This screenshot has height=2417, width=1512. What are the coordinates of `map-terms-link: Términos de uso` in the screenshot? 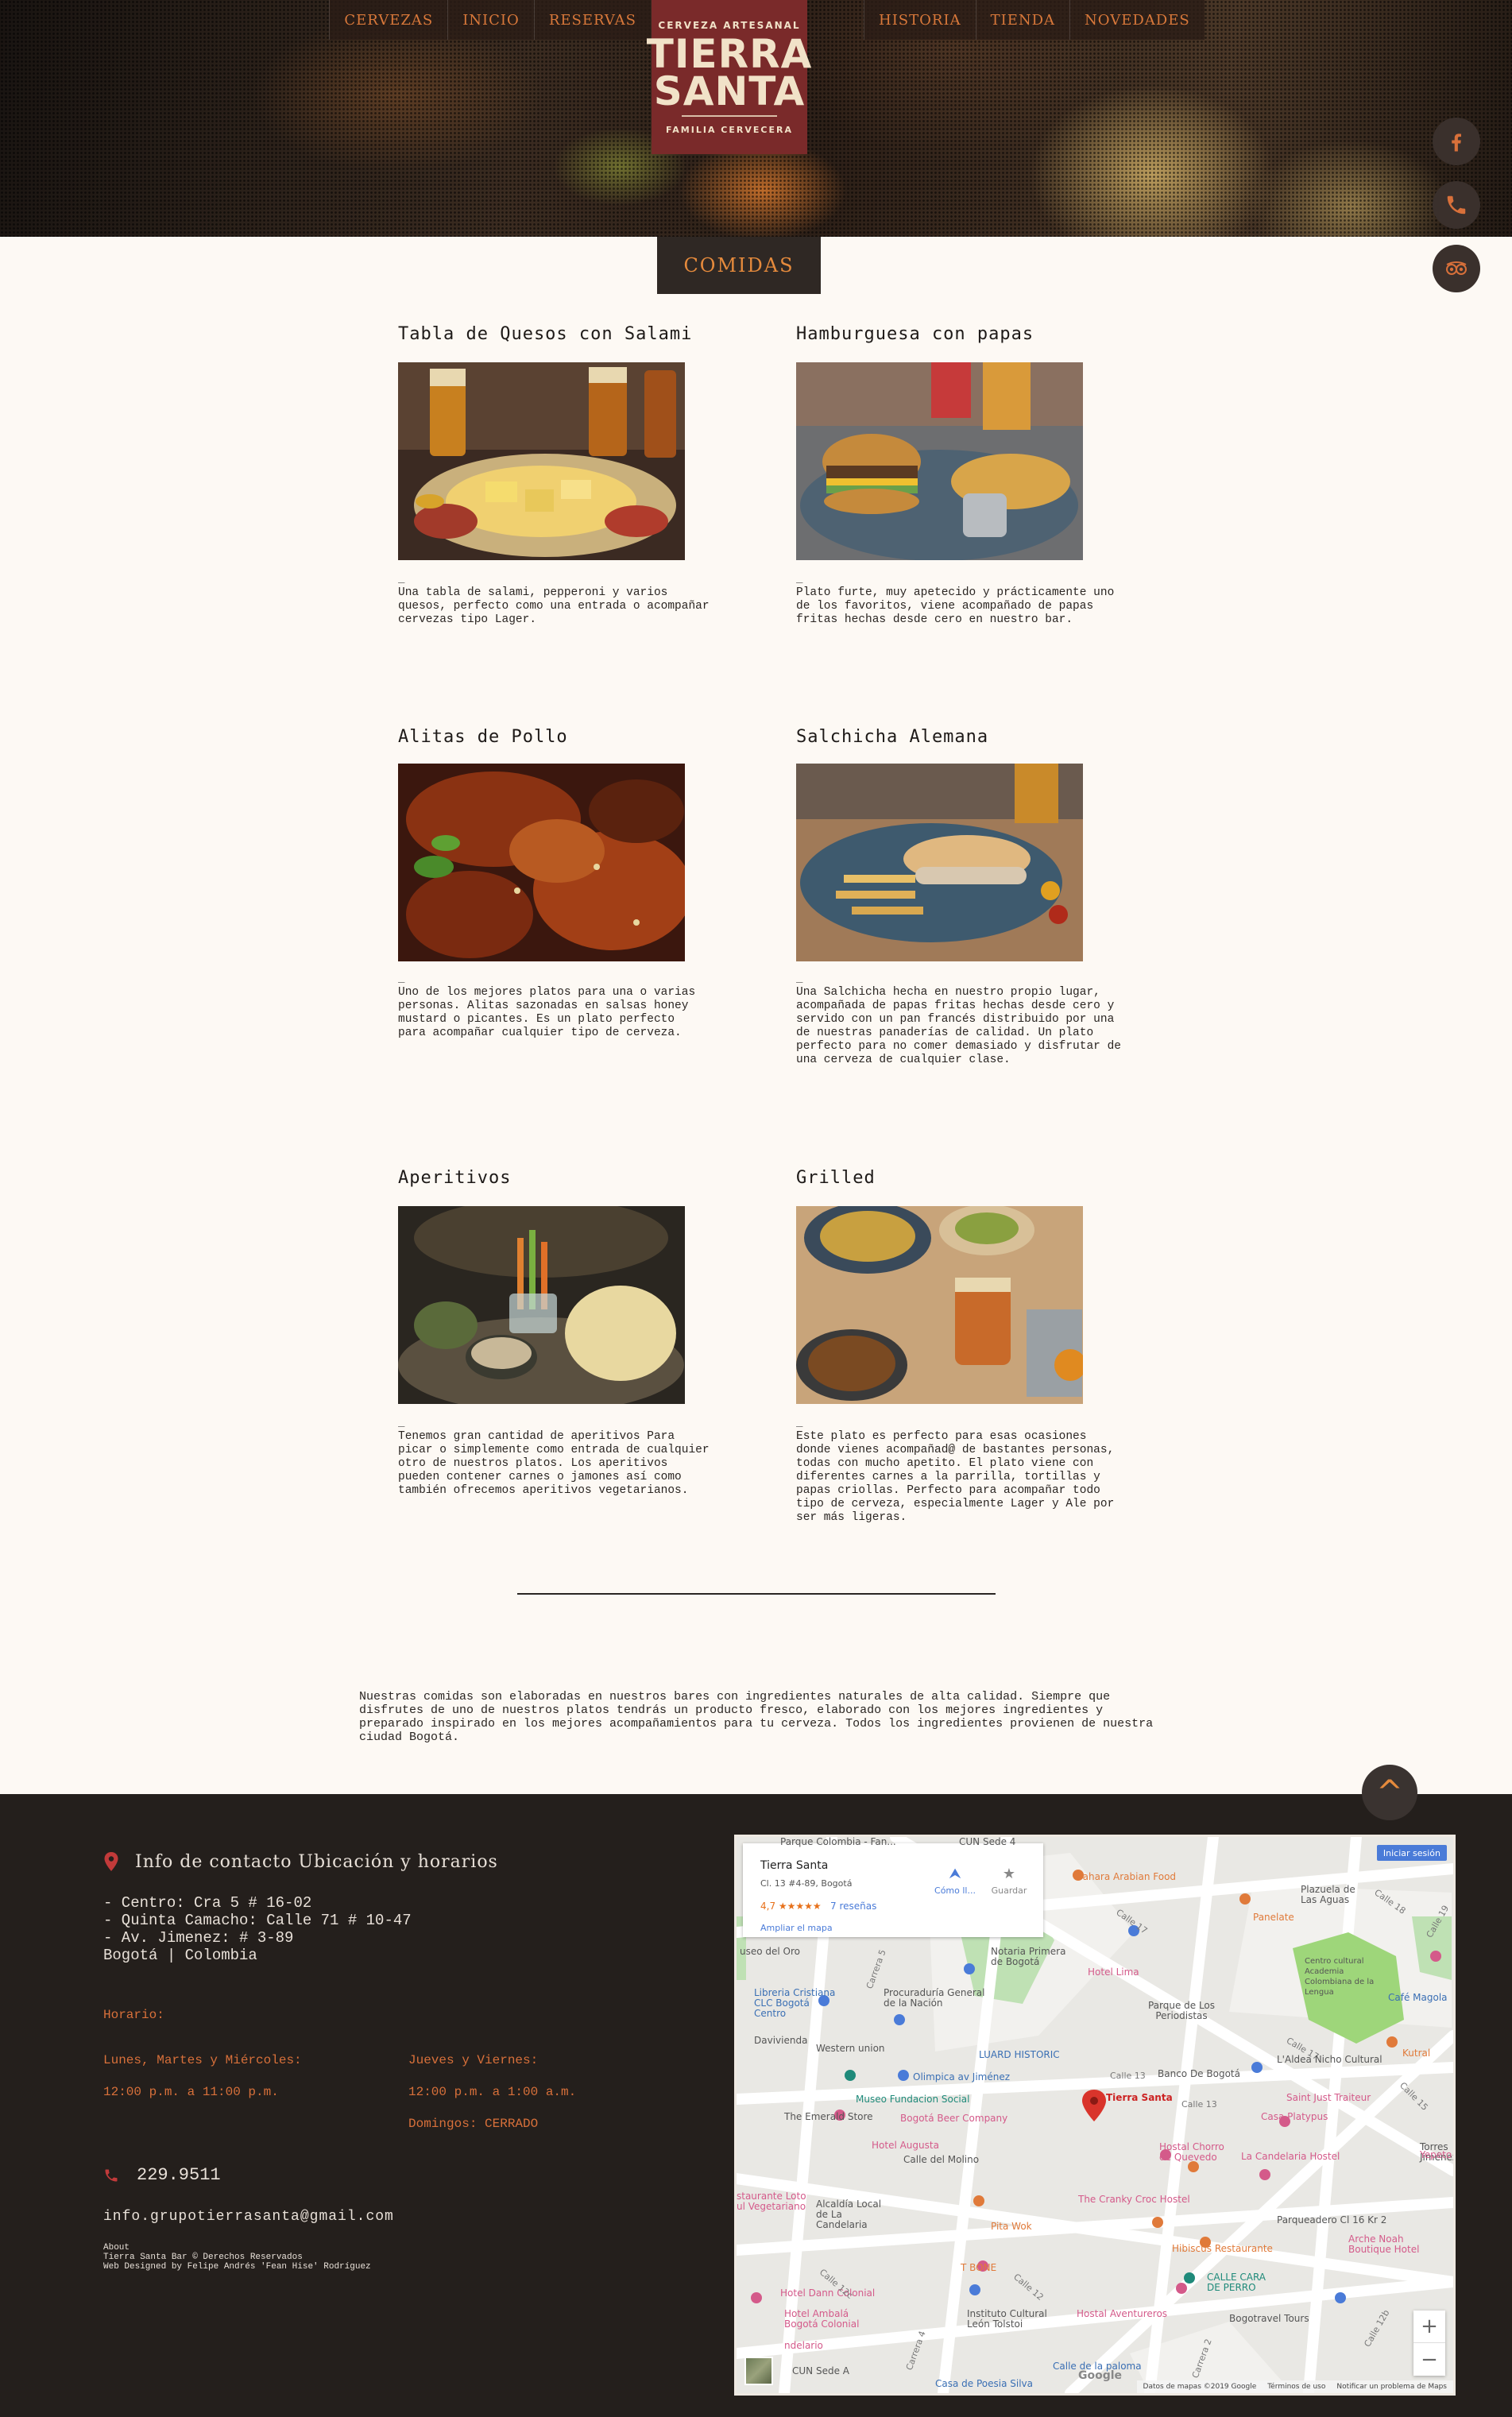 It's located at (1296, 2387).